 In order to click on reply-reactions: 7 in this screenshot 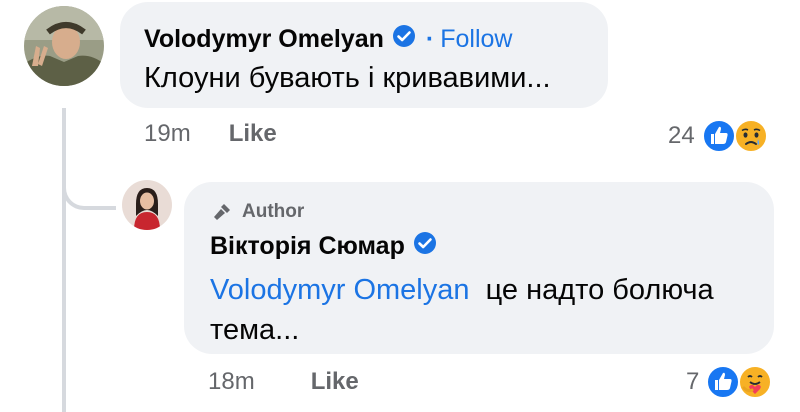, I will do `click(729, 382)`.